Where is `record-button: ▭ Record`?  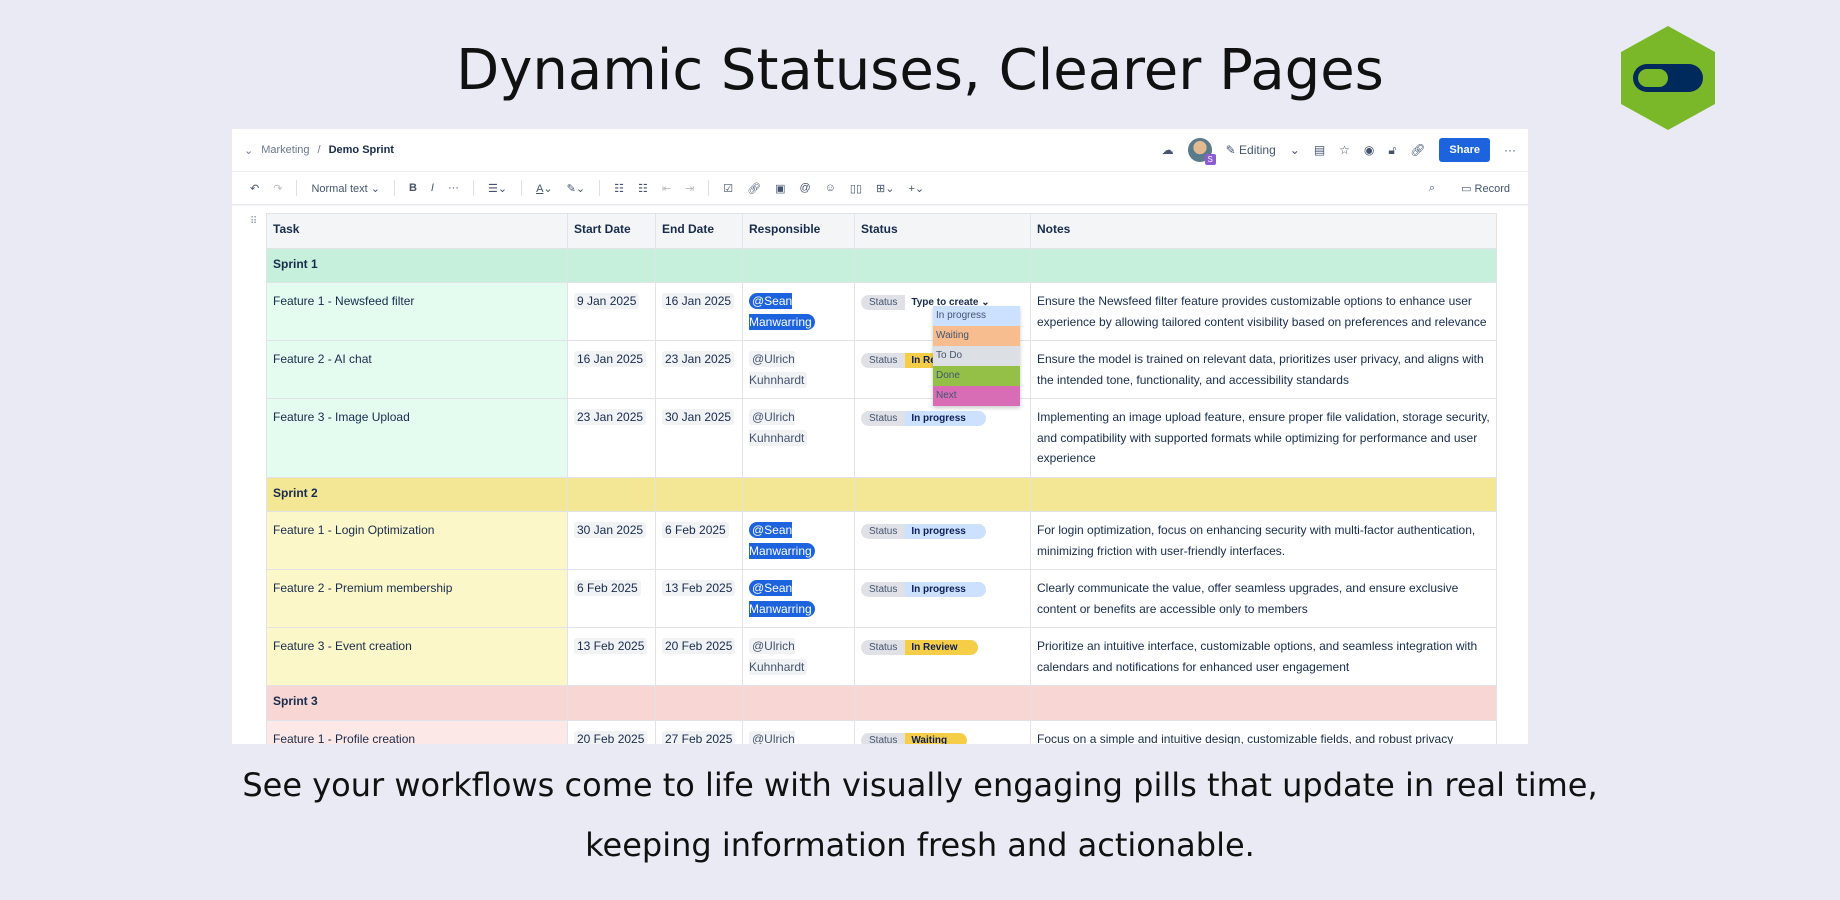
record-button: ▭ Record is located at coordinates (1485, 188).